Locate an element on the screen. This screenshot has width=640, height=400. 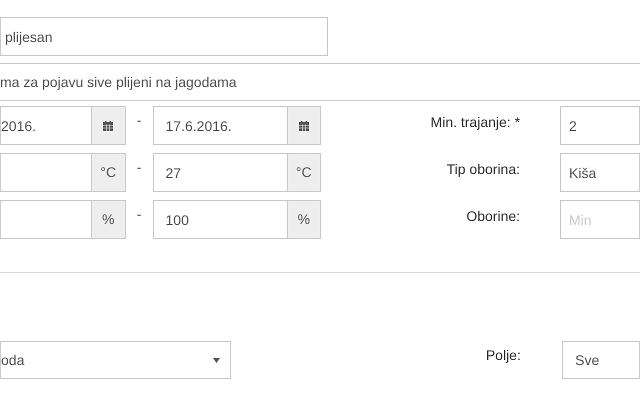
input-field: 2 is located at coordinates (600, 125).